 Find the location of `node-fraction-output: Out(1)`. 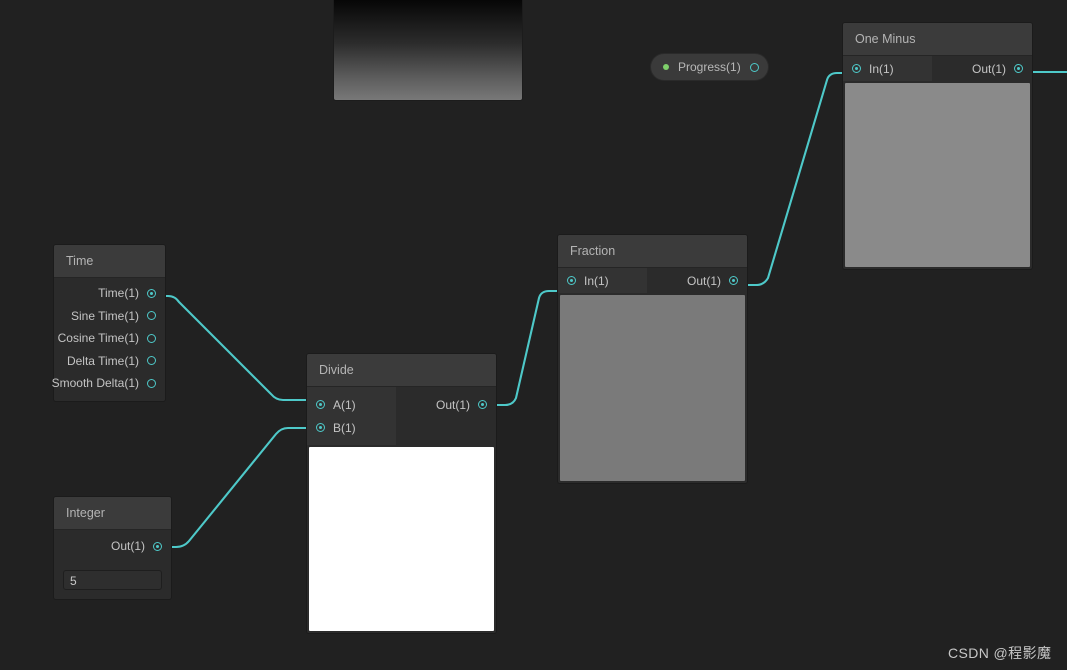

node-fraction-output: Out(1) is located at coordinates (697, 280).